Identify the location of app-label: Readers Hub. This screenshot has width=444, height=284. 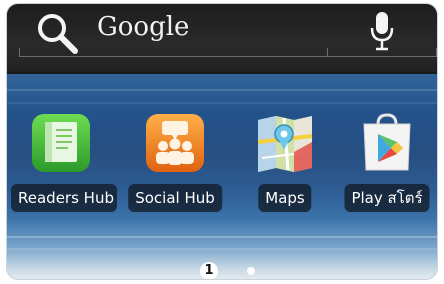
(64, 198).